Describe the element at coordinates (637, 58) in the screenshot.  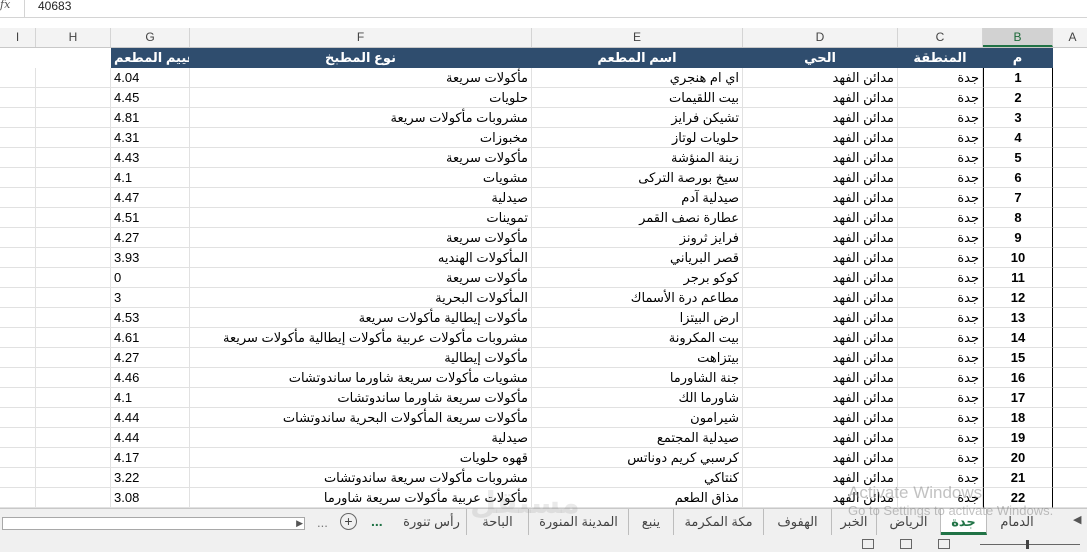
I see `header-name: اسم المطعم` at that location.